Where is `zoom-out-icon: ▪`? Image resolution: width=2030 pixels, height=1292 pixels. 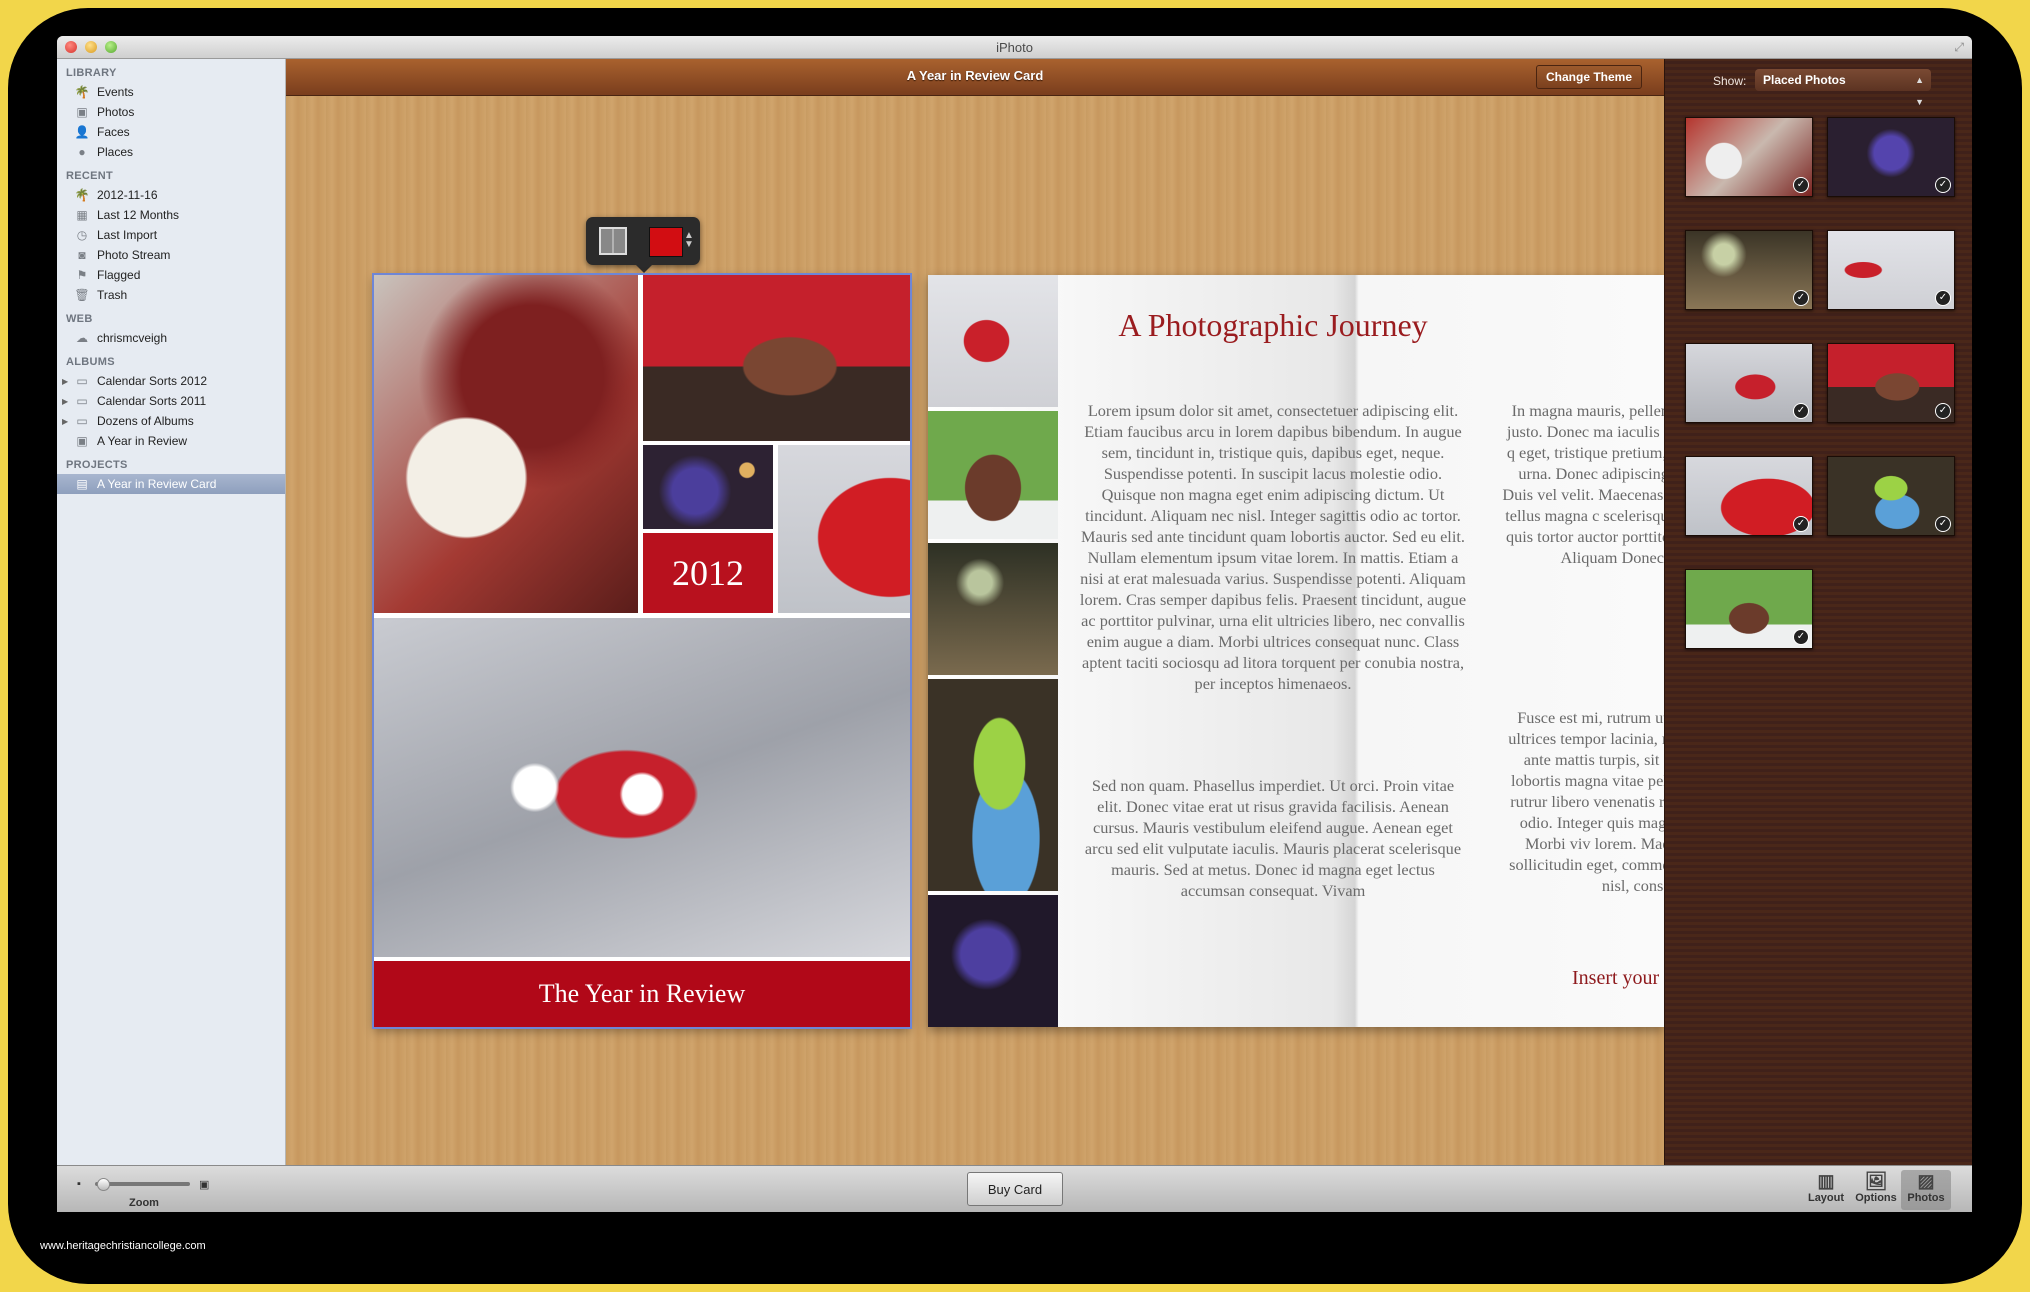 zoom-out-icon: ▪ is located at coordinates (79, 1184).